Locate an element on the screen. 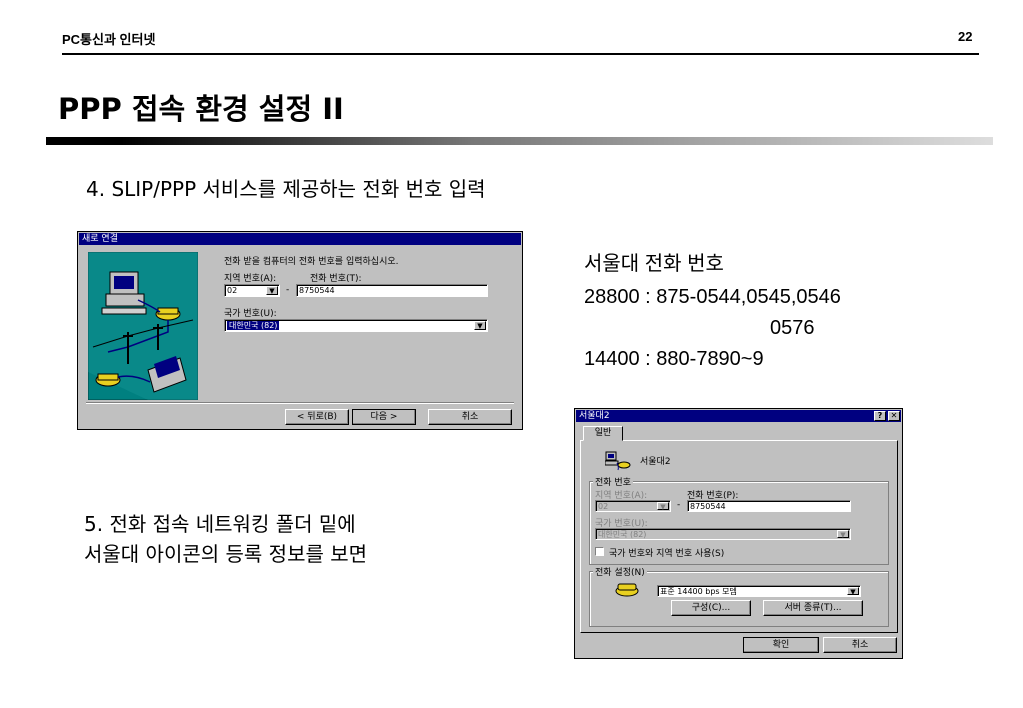 The image size is (1023, 708). info-line-2: 28800 : 875-0544,0545,0546 is located at coordinates (712, 297).